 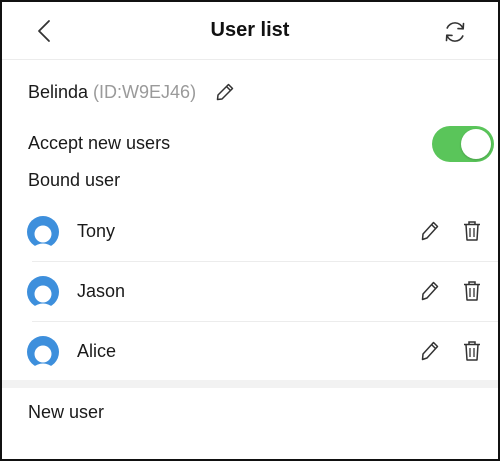 I want to click on accept-new-users-label: Accept new users, so click(x=99, y=143).